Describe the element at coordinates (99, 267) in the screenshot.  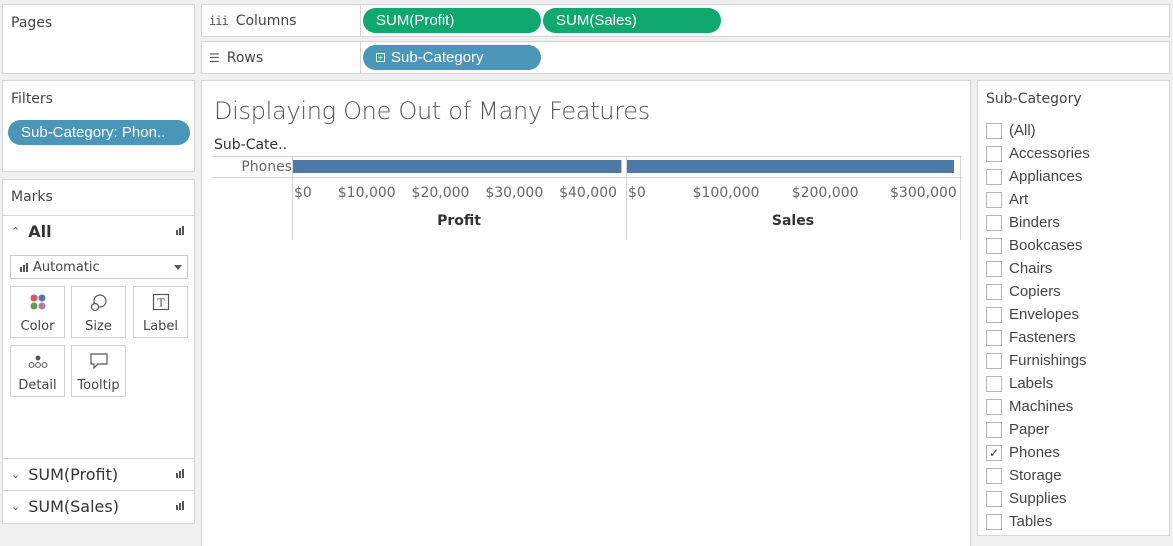
I see `mark-type-dropdown: Automatic` at that location.